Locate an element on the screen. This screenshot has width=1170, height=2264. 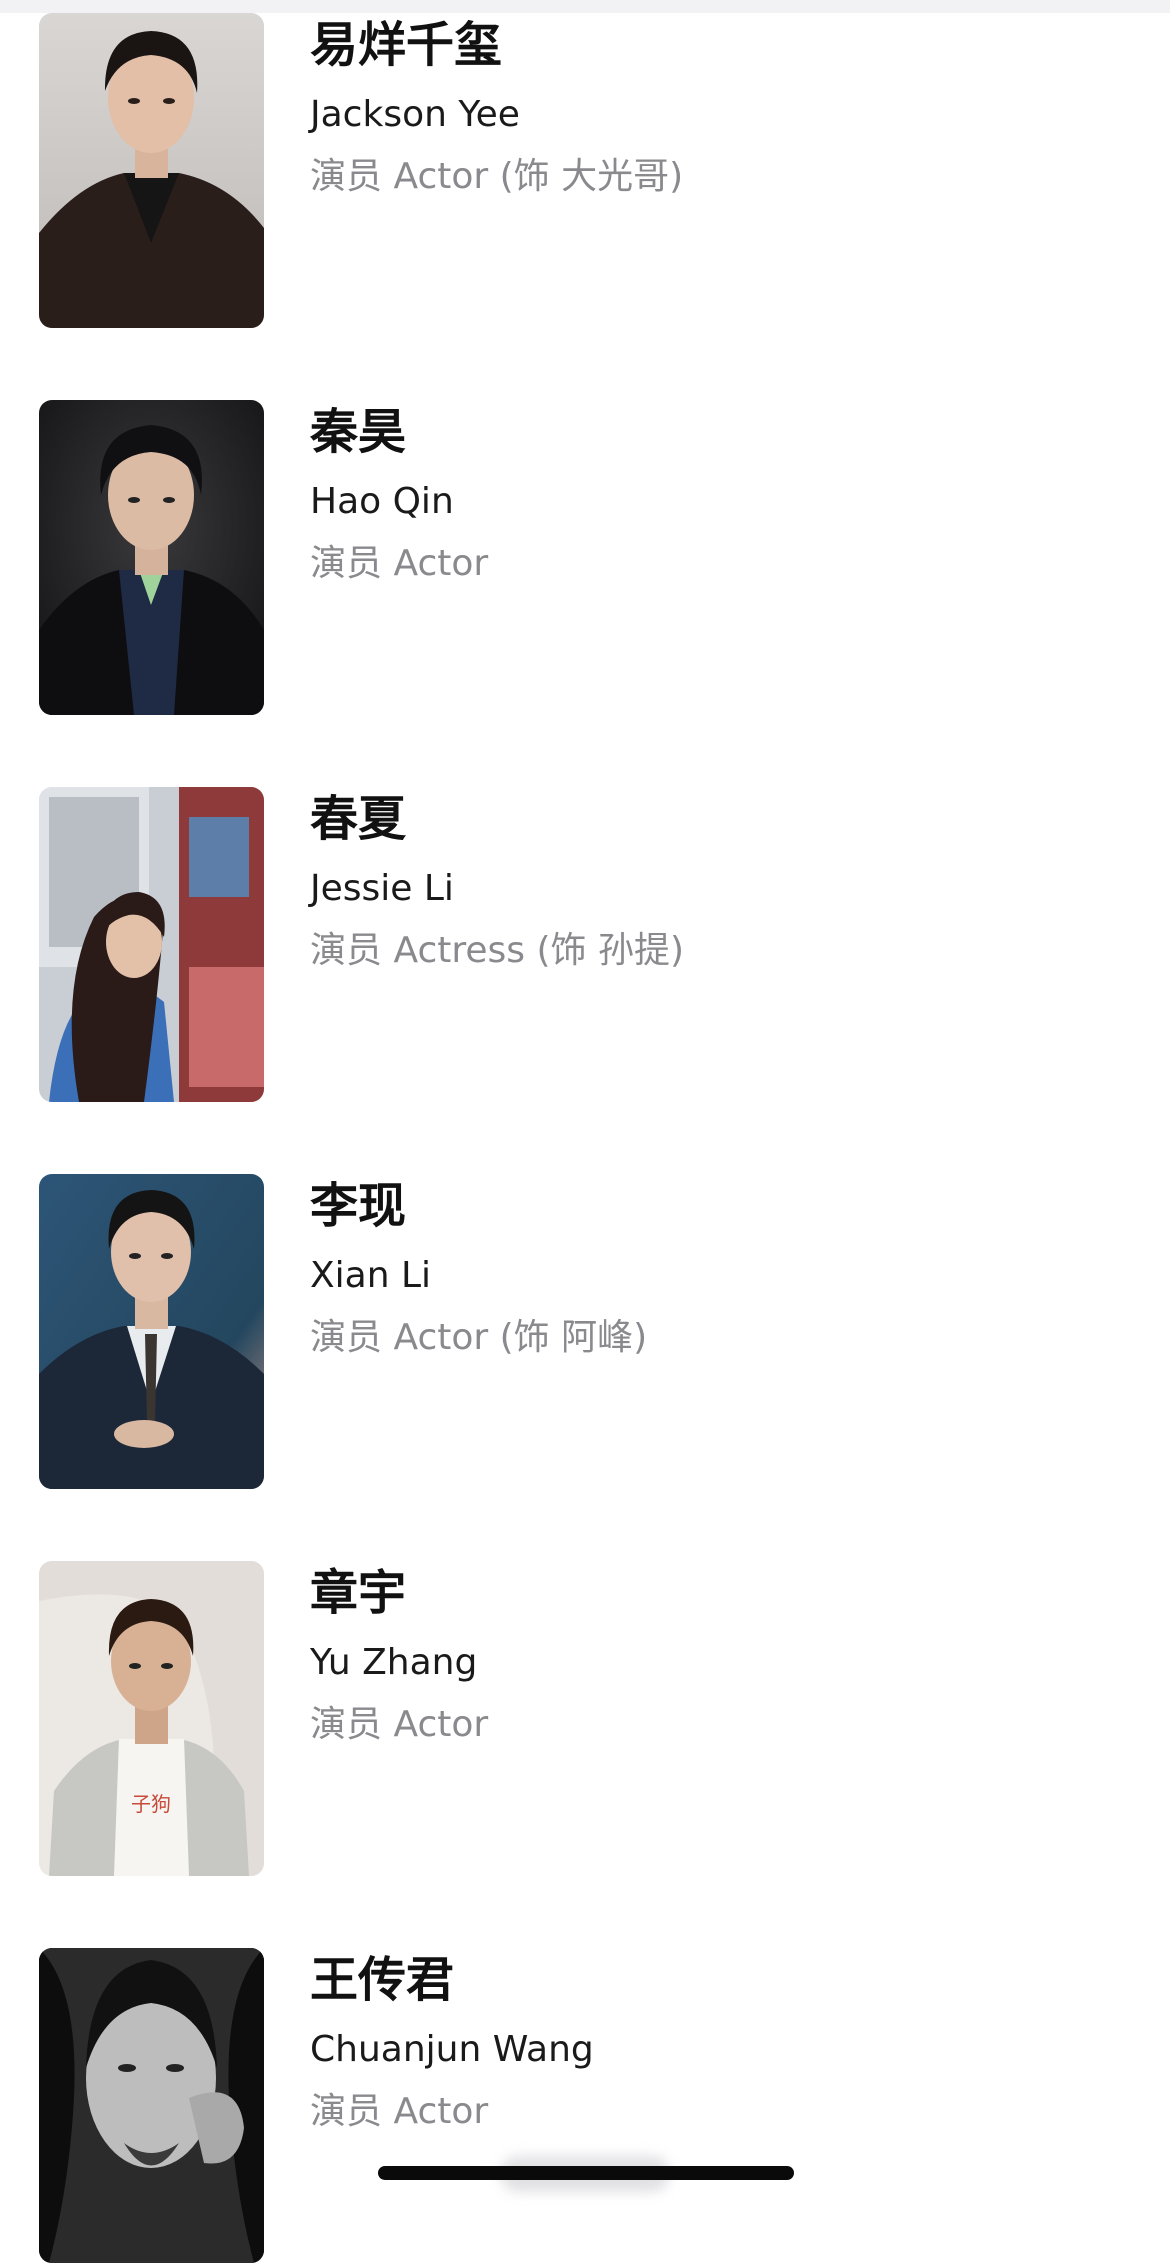
status-bar-remnant is located at coordinates (585, 6).